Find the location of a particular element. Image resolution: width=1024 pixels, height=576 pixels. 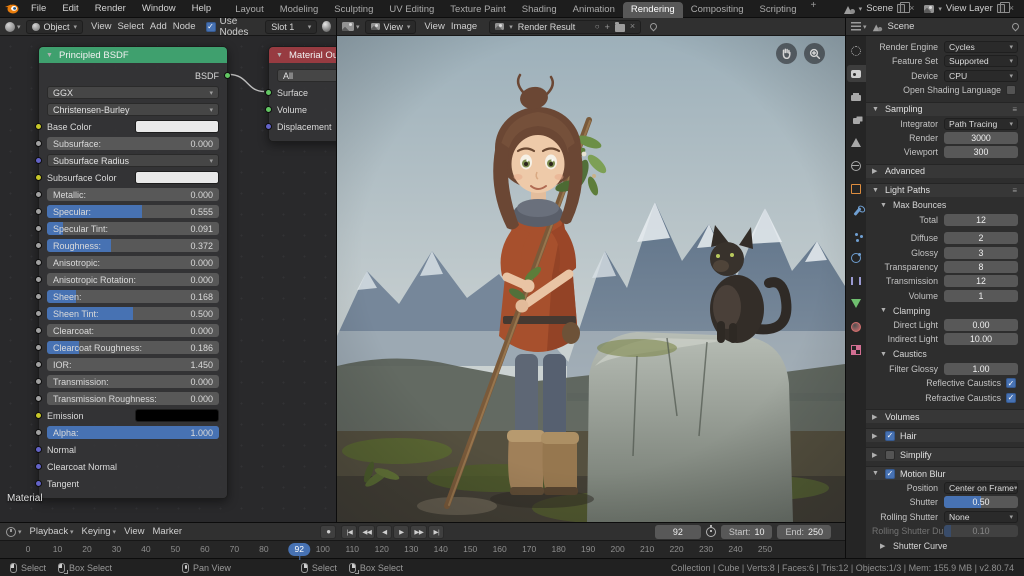

bsdf-row-transmission: Transmission: 0.000 is located at coordinates (127, 381).